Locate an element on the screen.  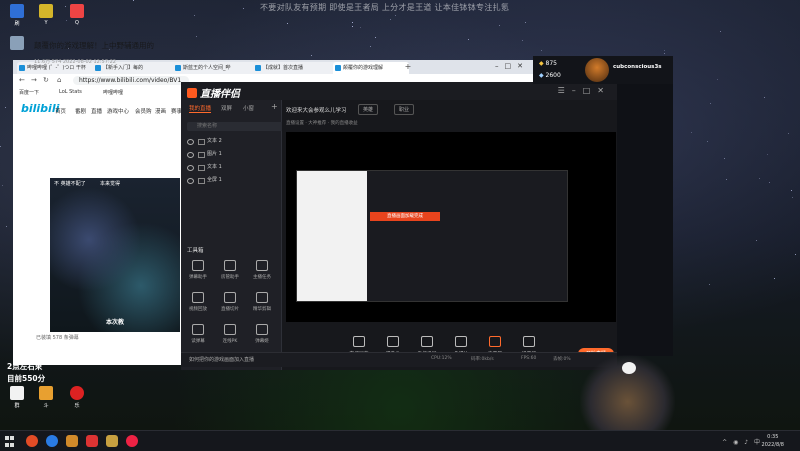
tool-clip: 直播切片 is located at coordinates (230, 302).